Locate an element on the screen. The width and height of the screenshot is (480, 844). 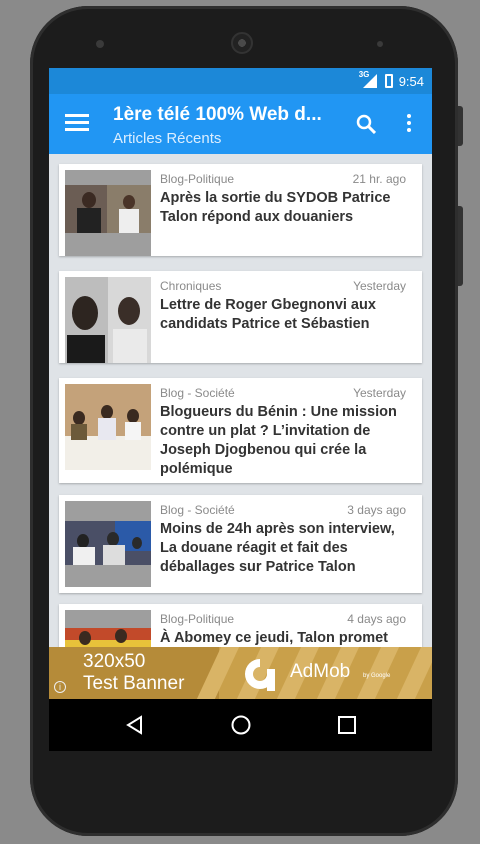
ad-label: Test Banner is located at coordinates (134, 683).